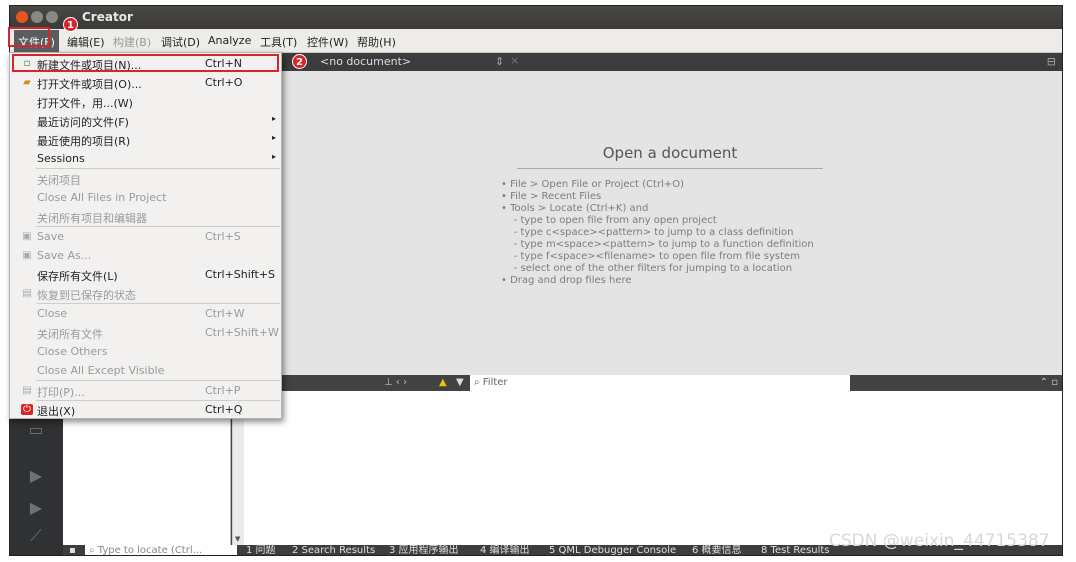 The height and width of the screenshot is (562, 1076). What do you see at coordinates (145, 82) in the screenshot?
I see `menu-item-open: ▰ 打开文件或项目(O)... Ctrl+O` at bounding box center [145, 82].